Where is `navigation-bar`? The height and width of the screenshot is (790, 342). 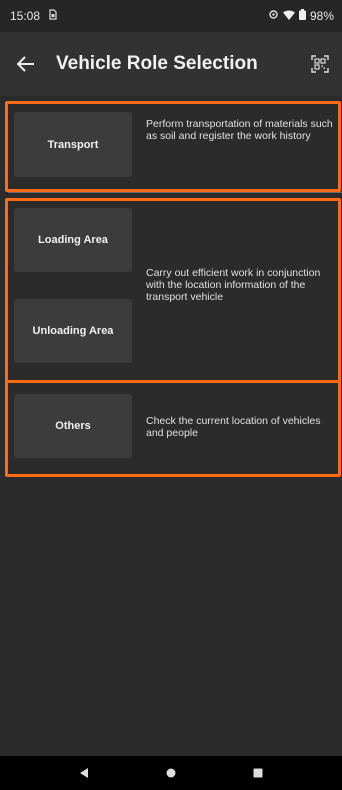 navigation-bar is located at coordinates (171, 773).